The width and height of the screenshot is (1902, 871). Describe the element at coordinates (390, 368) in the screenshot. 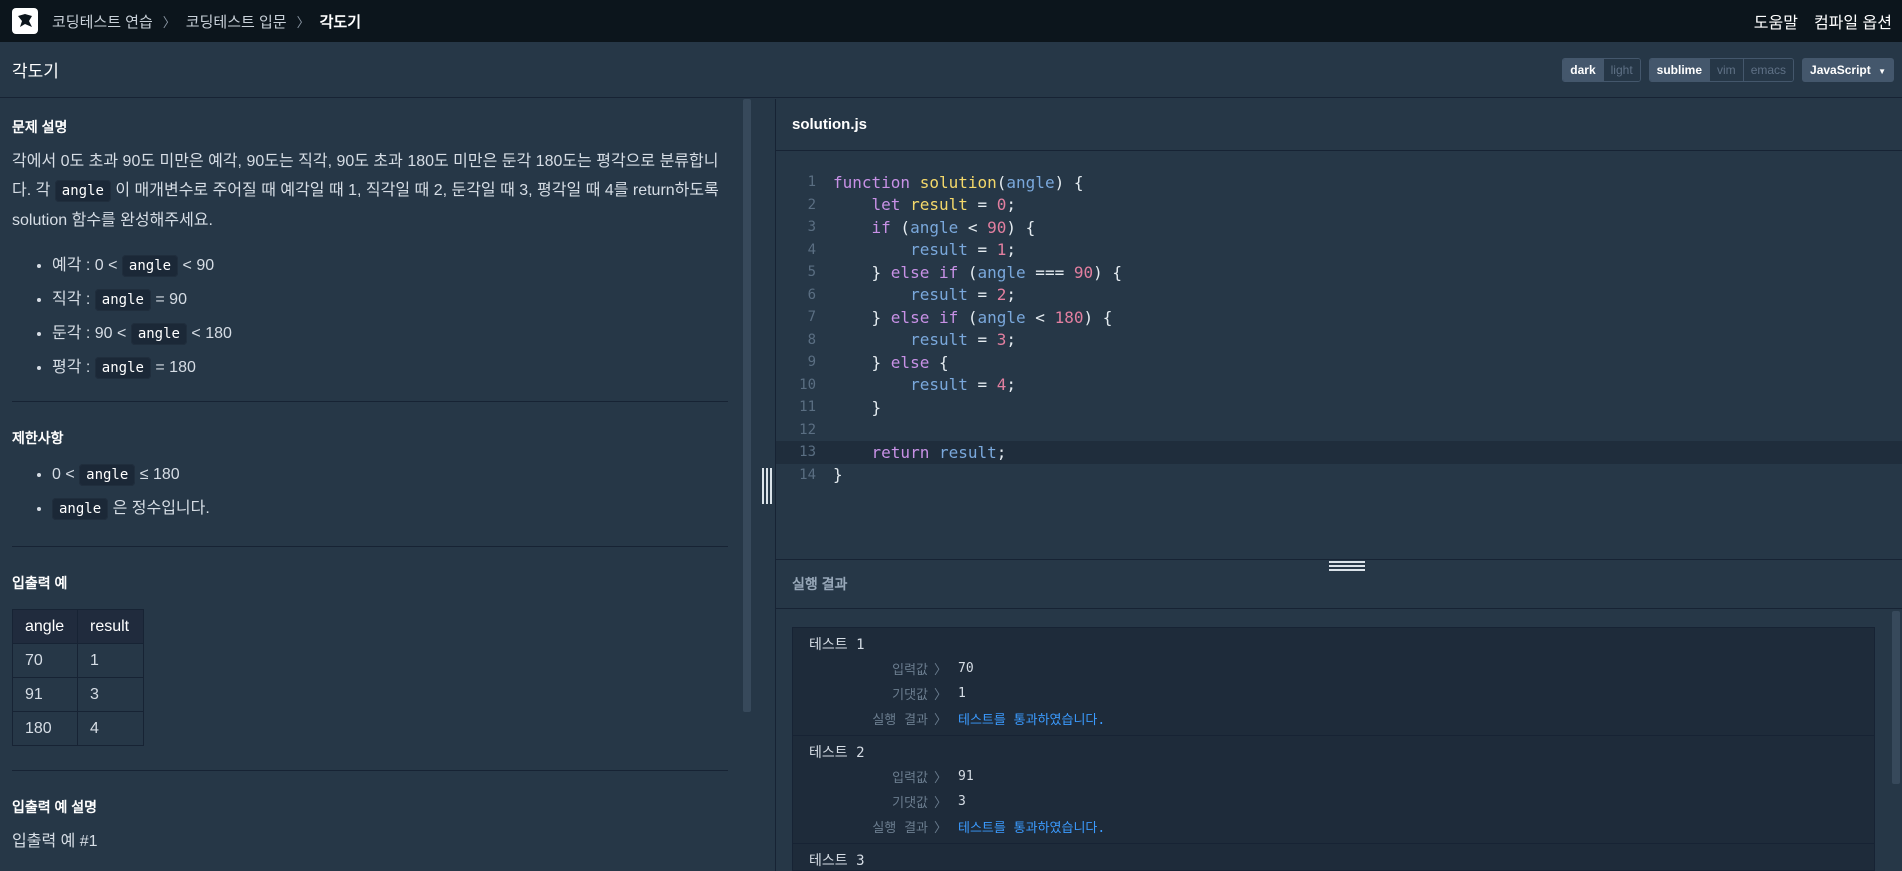

I see `list-item: 평각 : angle = 180` at that location.